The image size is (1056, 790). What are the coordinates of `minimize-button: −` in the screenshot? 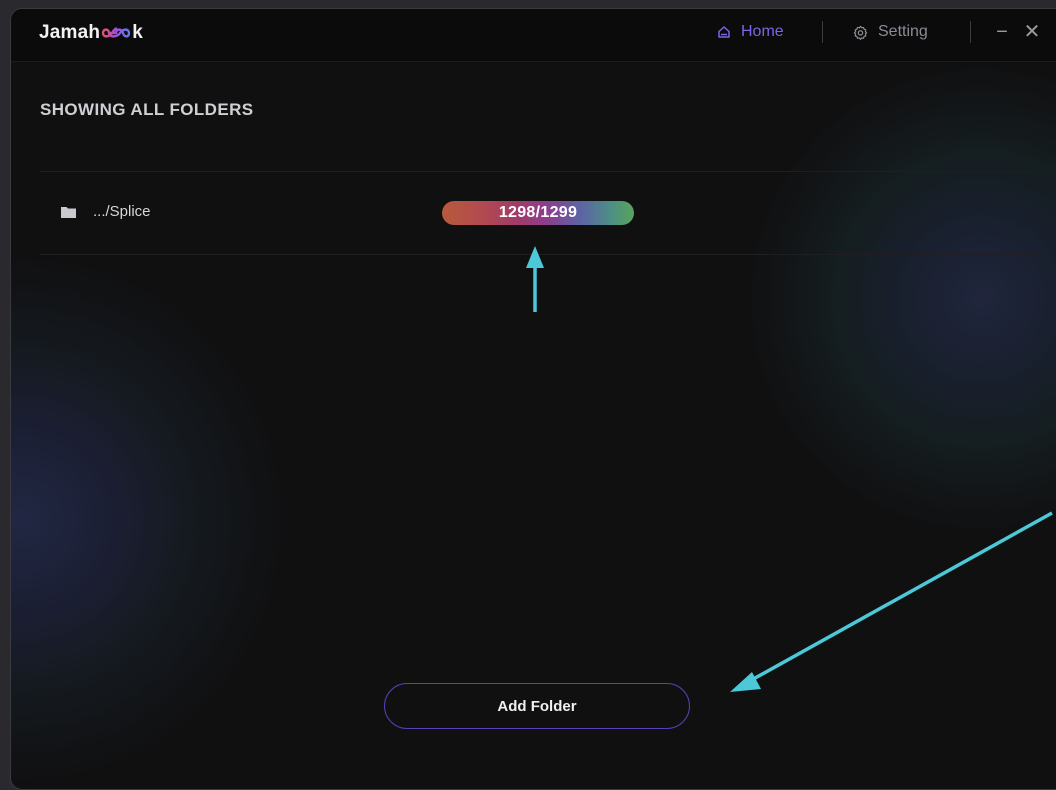 It's located at (1002, 32).